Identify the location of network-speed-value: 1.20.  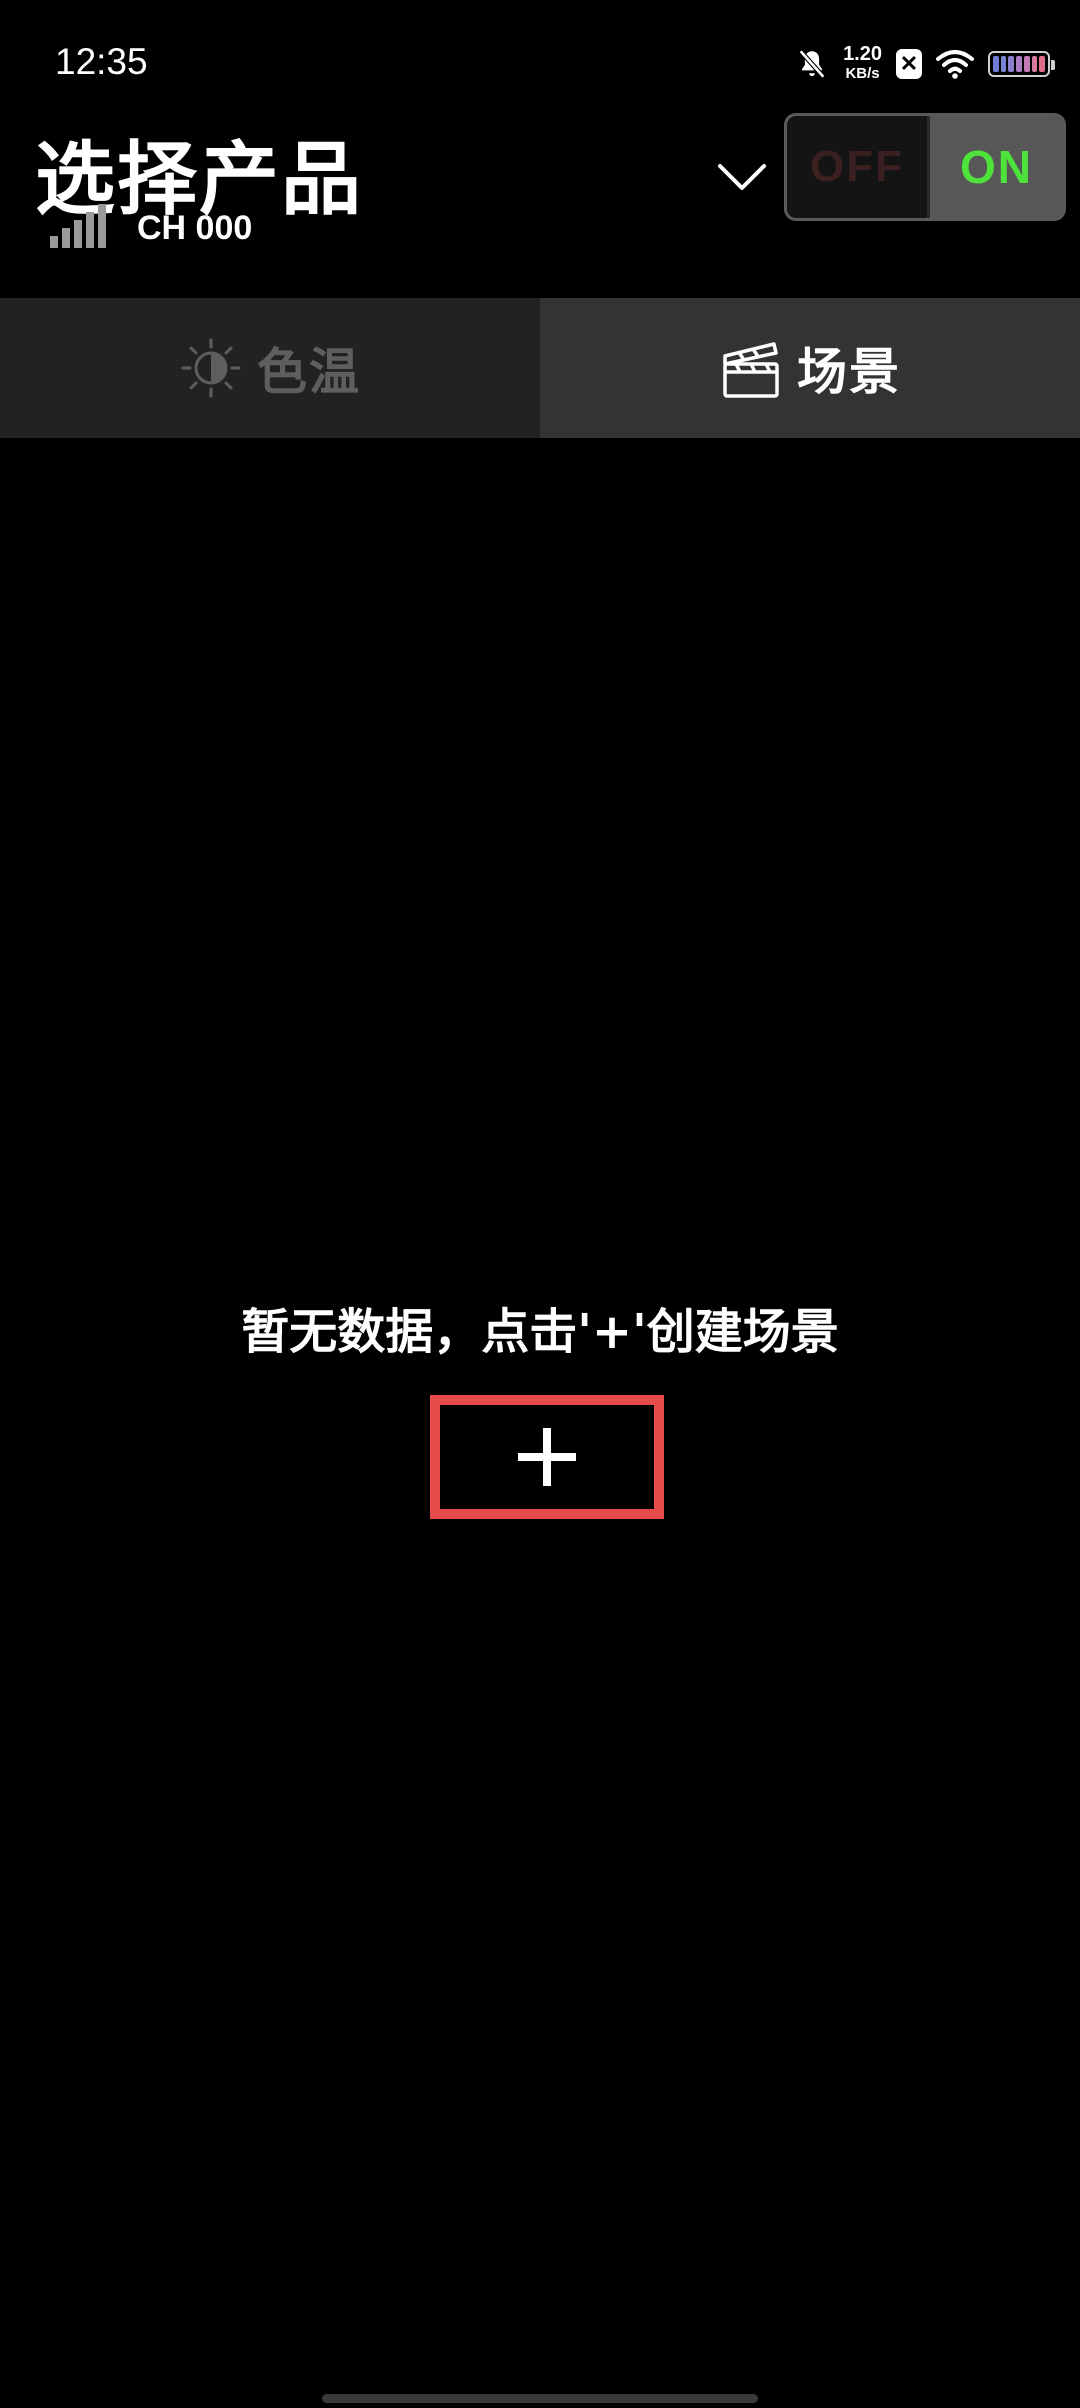
(862, 54).